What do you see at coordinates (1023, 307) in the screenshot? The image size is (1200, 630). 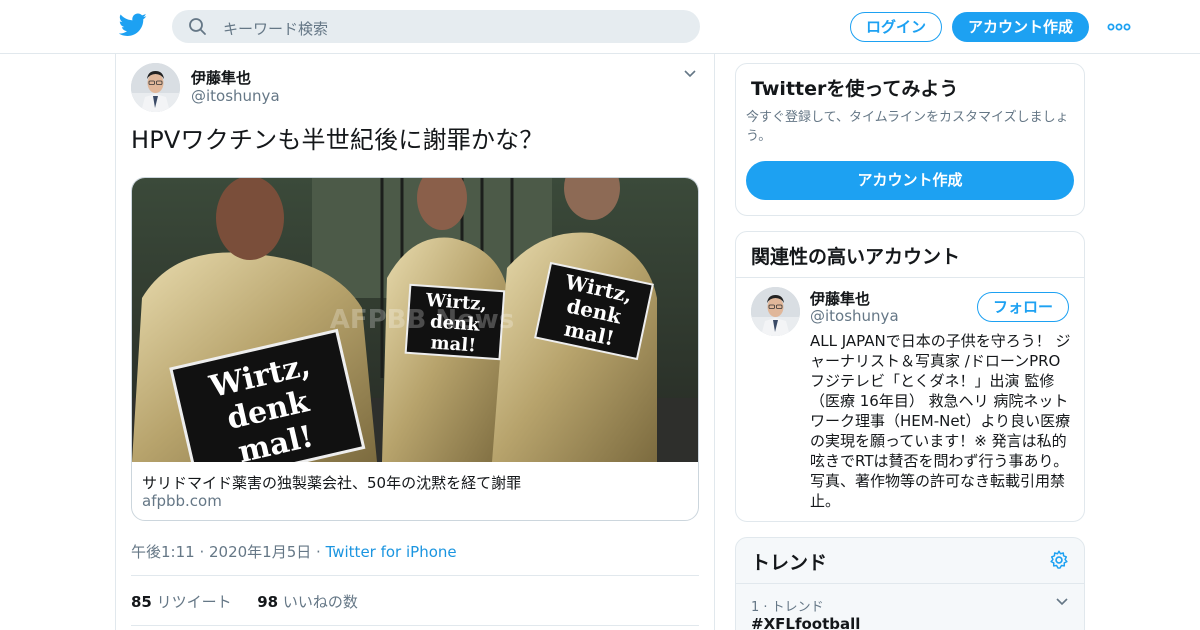 I see `follow-button: フォロー` at bounding box center [1023, 307].